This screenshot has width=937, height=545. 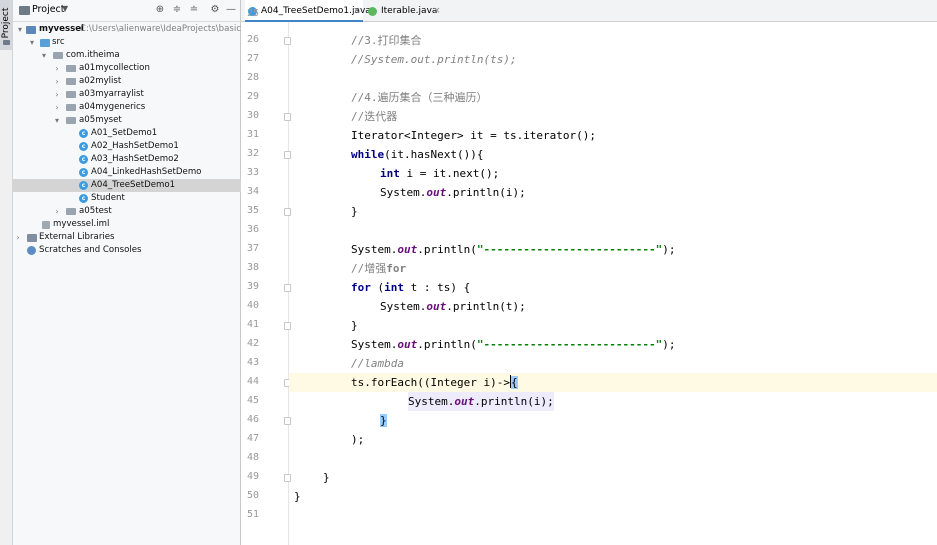 What do you see at coordinates (252, 457) in the screenshot?
I see `line-number: 48` at bounding box center [252, 457].